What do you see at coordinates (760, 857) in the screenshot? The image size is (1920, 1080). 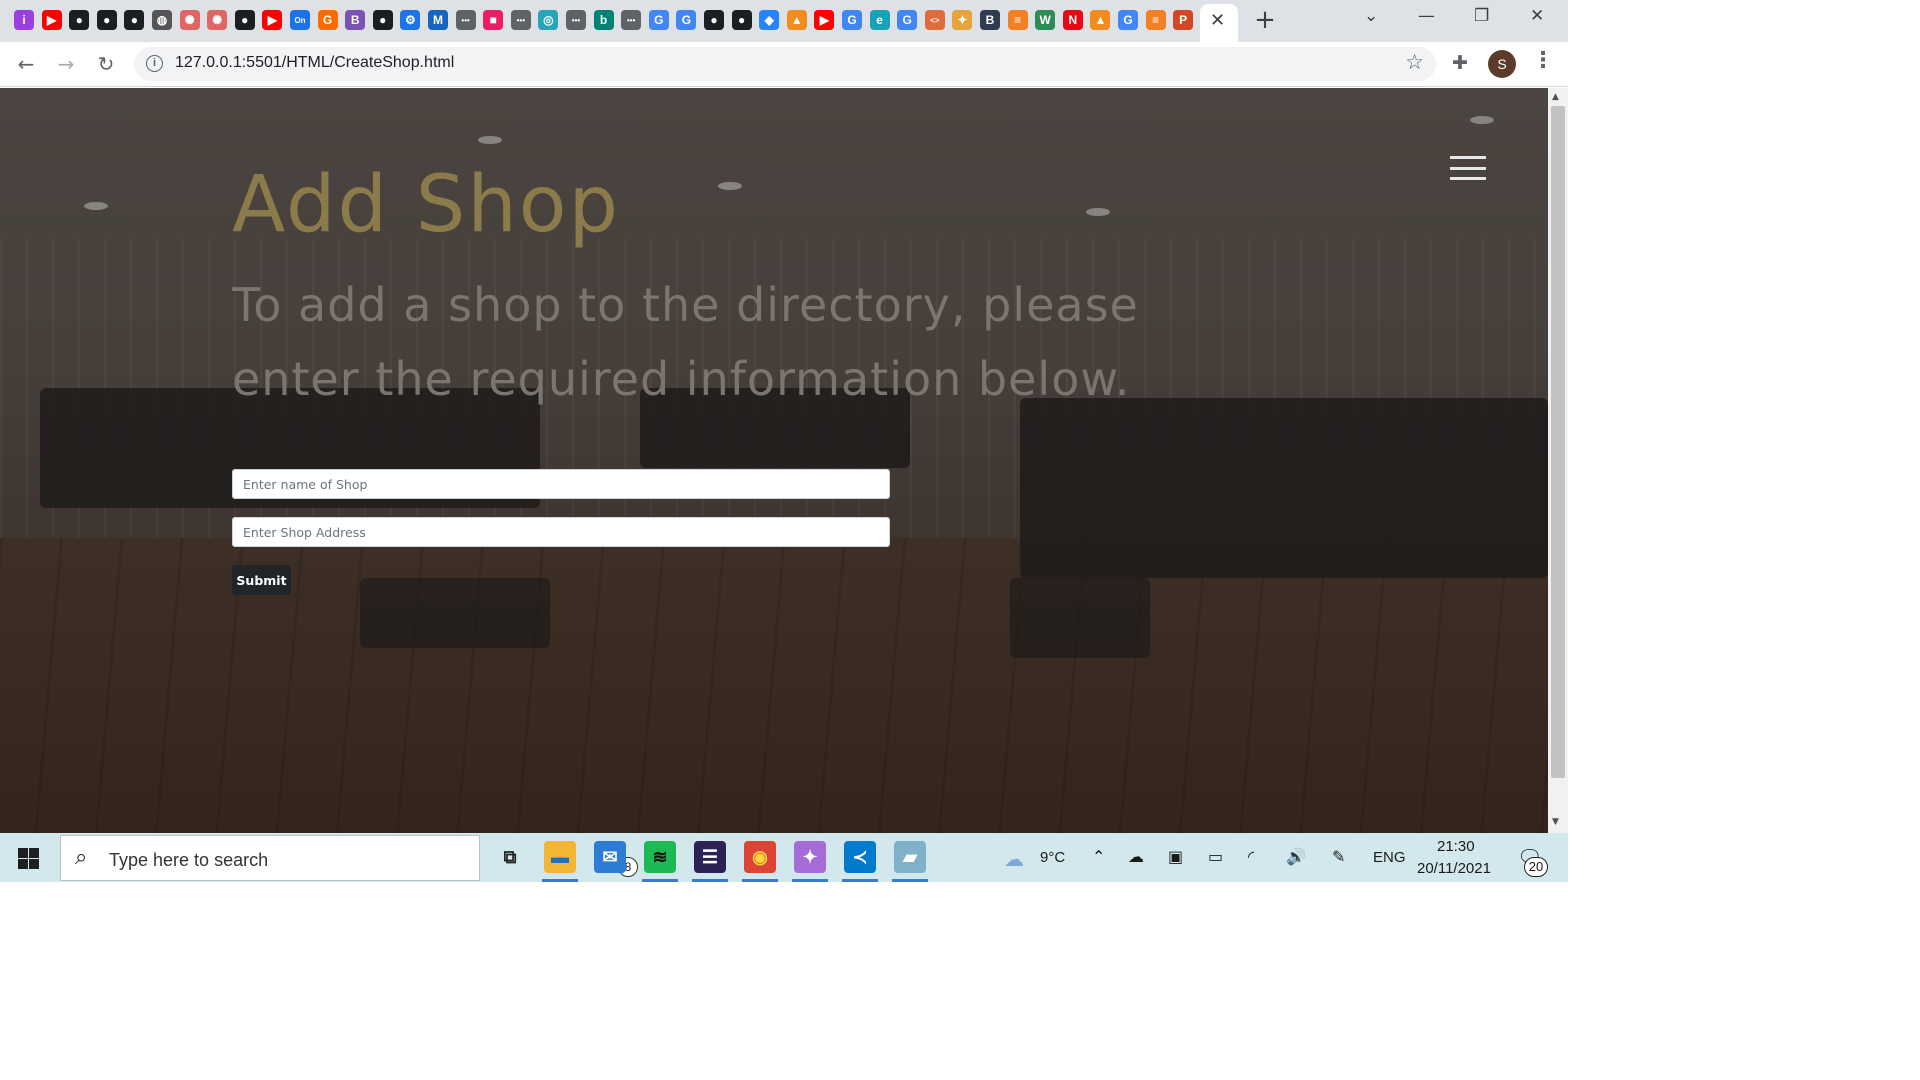 I see `chrome-icon: ◉` at bounding box center [760, 857].